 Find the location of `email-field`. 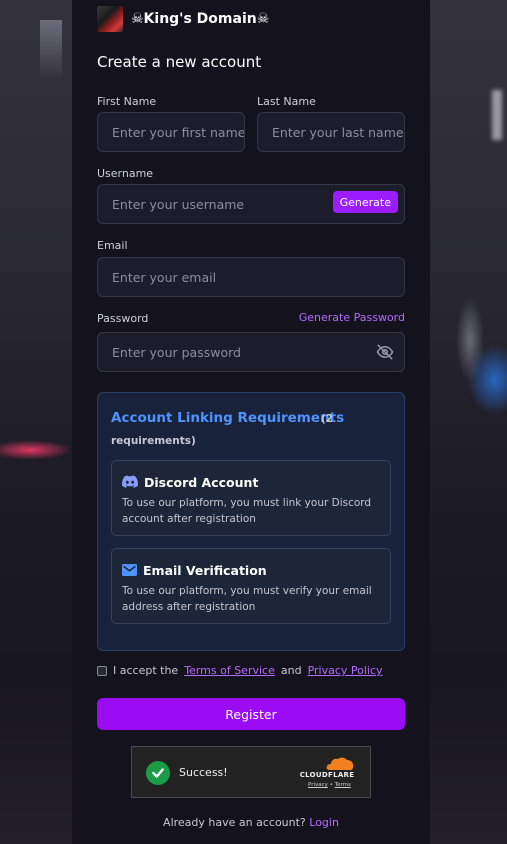

email-field is located at coordinates (251, 277).